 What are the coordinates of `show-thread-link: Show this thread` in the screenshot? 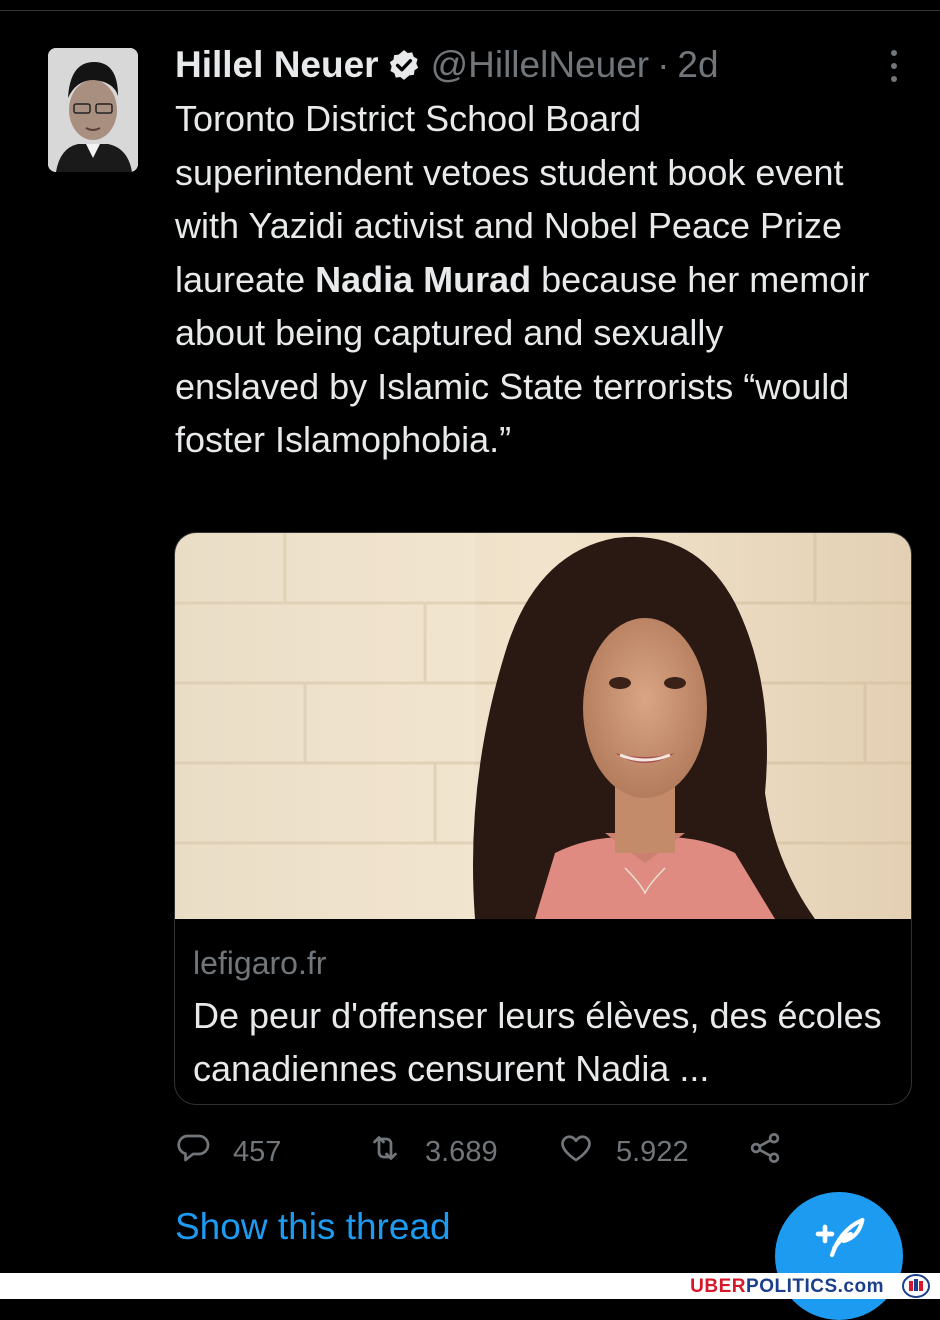 It's located at (313, 1227).